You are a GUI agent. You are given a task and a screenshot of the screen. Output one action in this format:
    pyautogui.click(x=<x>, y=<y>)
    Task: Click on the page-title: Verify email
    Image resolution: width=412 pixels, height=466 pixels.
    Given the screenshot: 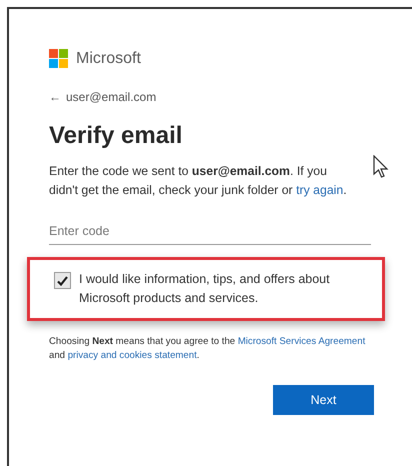 What is the action you would take?
    pyautogui.click(x=116, y=136)
    